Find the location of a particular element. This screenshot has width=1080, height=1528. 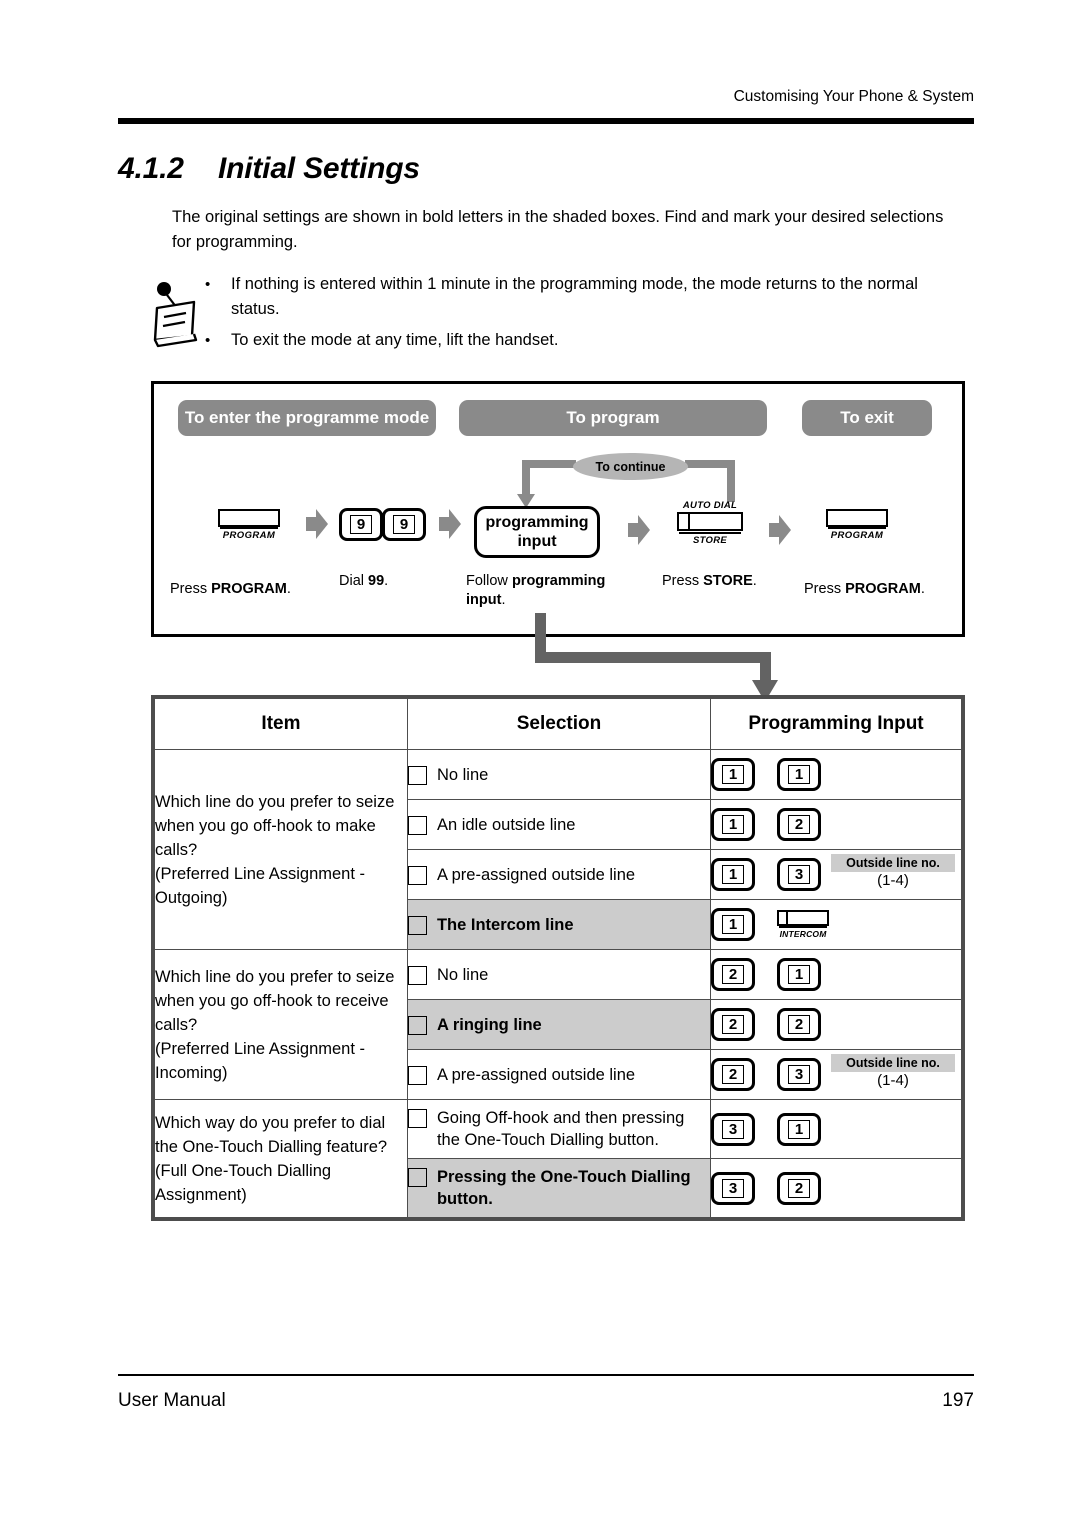

intercom-key-icon: INTERCOM is located at coordinates (803, 924).